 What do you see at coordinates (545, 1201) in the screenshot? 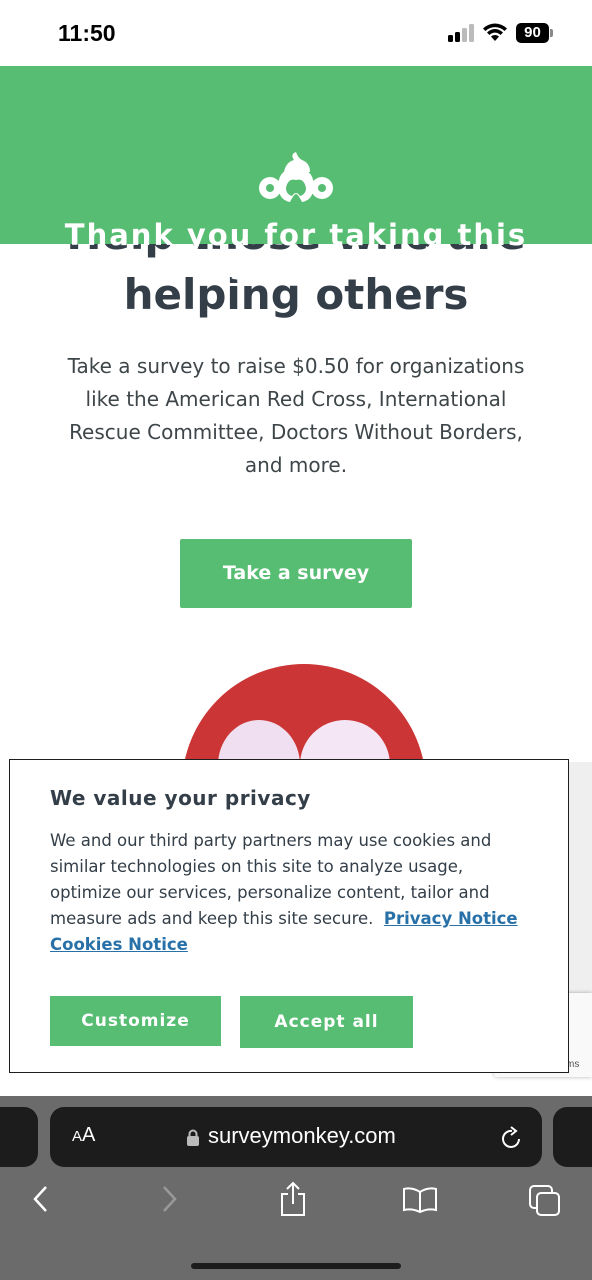
I see `tabs-icon` at bounding box center [545, 1201].